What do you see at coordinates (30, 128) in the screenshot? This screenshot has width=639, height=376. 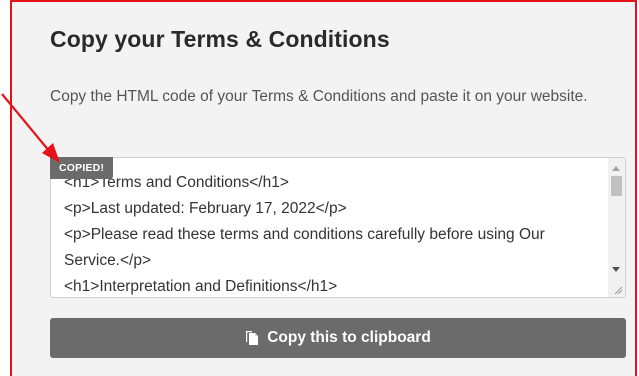 I see `annotation-arrow` at bounding box center [30, 128].